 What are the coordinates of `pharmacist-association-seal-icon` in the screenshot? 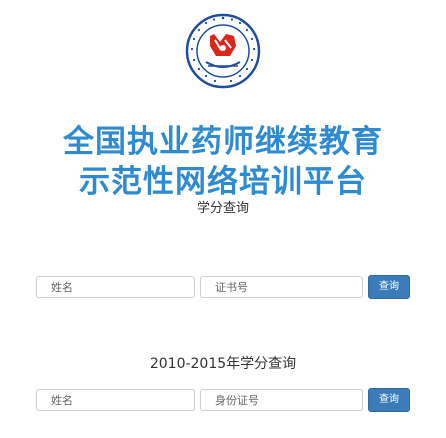 It's located at (223, 51).